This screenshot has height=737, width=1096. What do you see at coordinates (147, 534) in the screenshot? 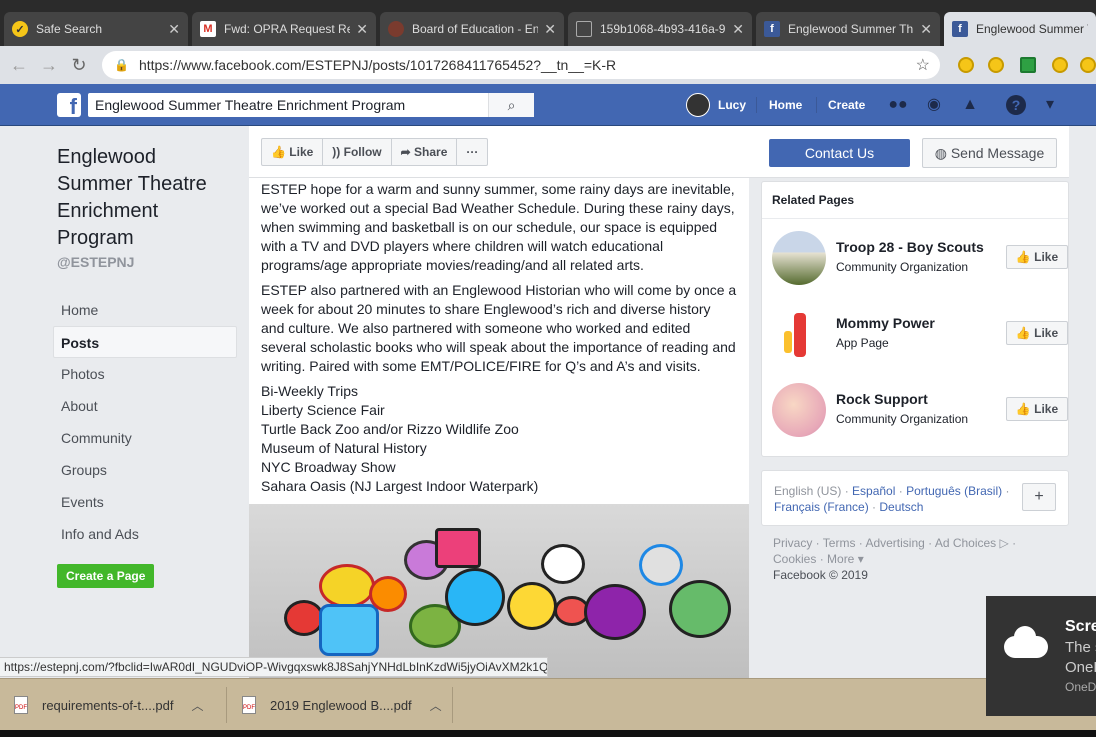
I see `page-nav-info-and-ads: Info and Ads` at bounding box center [147, 534].